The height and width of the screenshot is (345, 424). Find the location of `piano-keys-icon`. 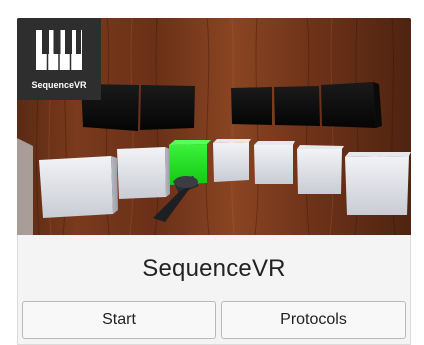

piano-keys-icon is located at coordinates (59, 50).